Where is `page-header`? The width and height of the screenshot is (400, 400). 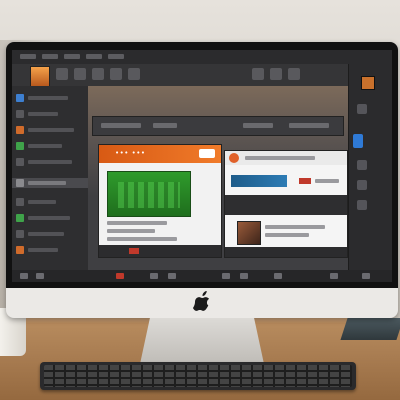
page-header is located at coordinates (286, 158).